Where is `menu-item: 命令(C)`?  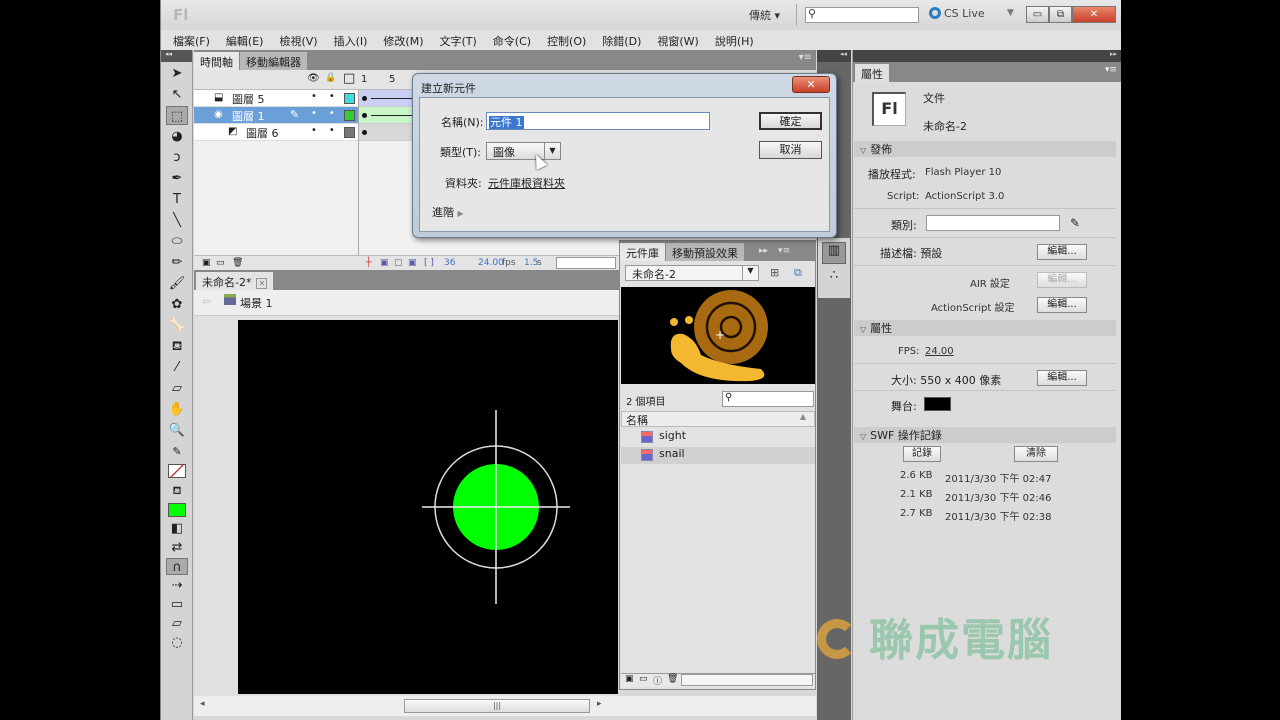 menu-item: 命令(C) is located at coordinates (515, 40).